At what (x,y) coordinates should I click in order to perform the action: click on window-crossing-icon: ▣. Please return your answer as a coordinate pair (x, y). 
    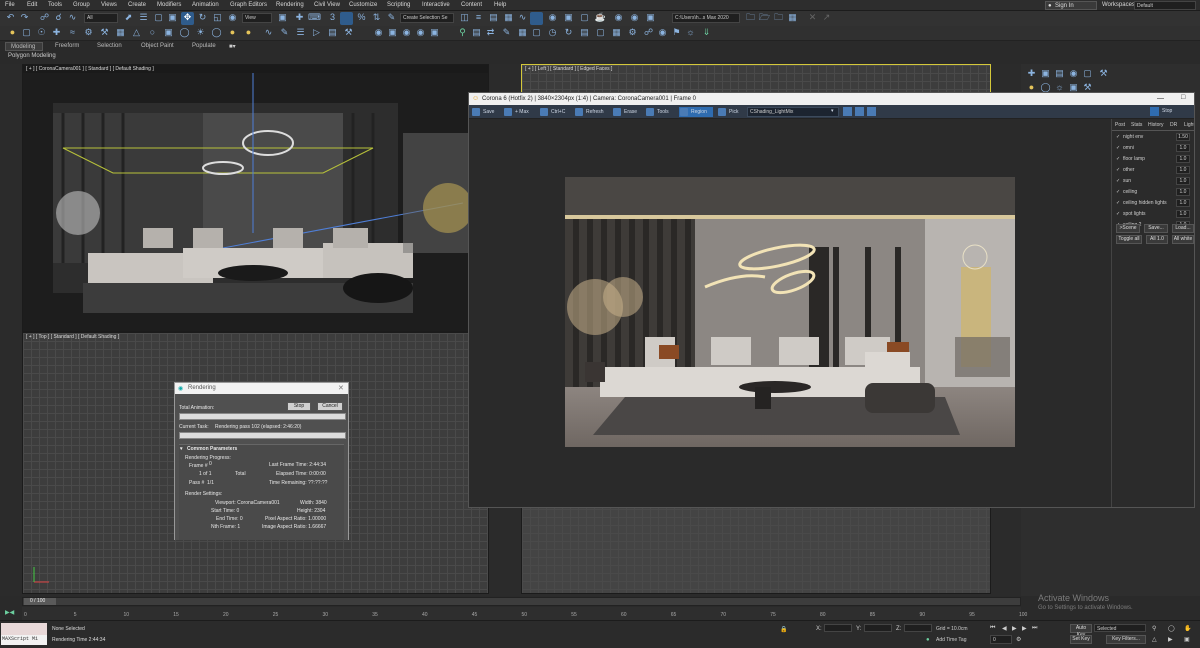
    Looking at the image, I should click on (172, 17).